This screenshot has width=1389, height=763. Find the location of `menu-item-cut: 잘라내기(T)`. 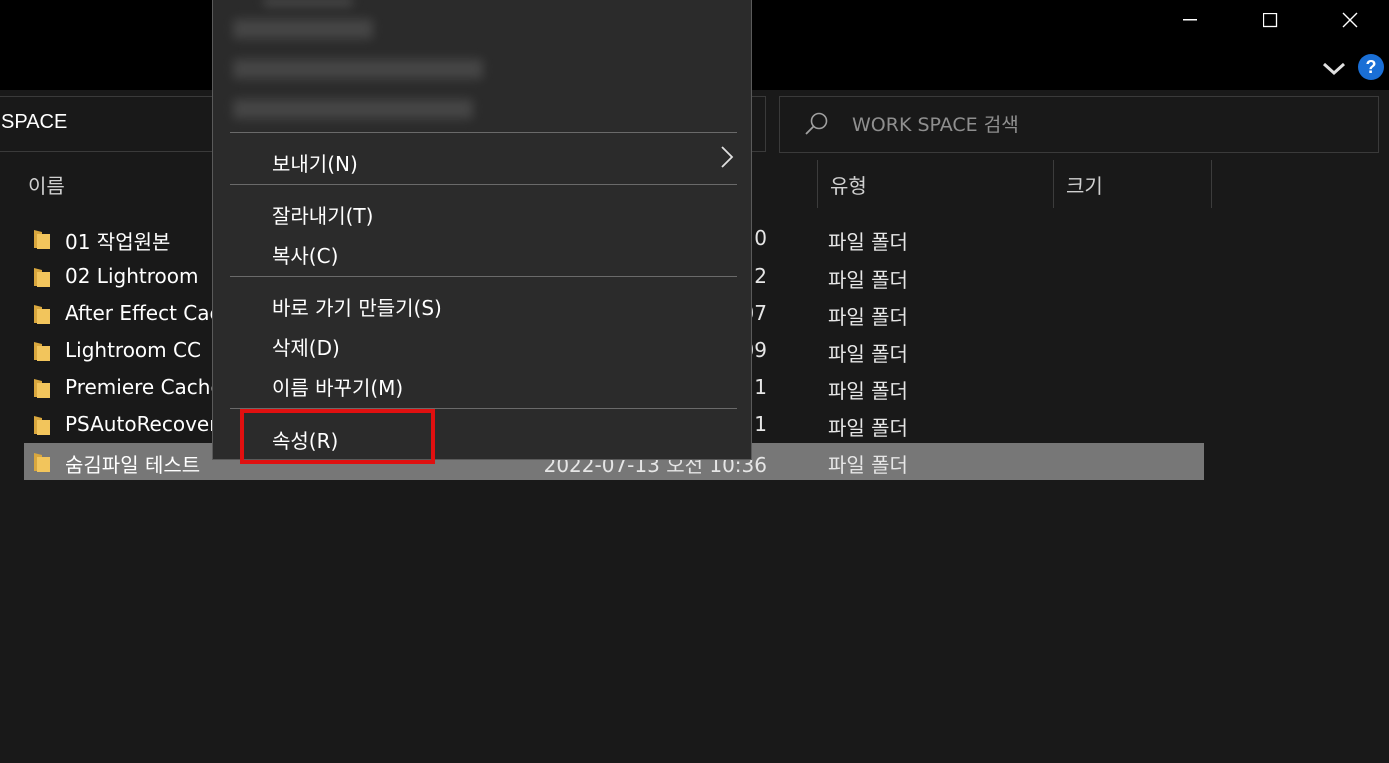

menu-item-cut: 잘라내기(T) is located at coordinates (322, 214).